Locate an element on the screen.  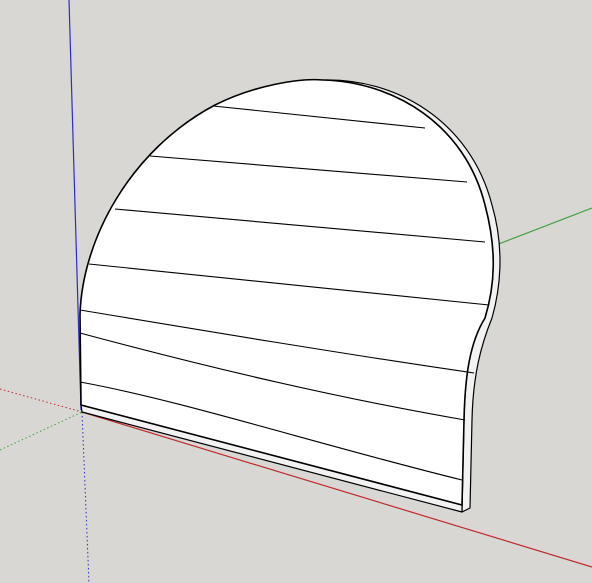
red-axis-negative is located at coordinates (41, 400).